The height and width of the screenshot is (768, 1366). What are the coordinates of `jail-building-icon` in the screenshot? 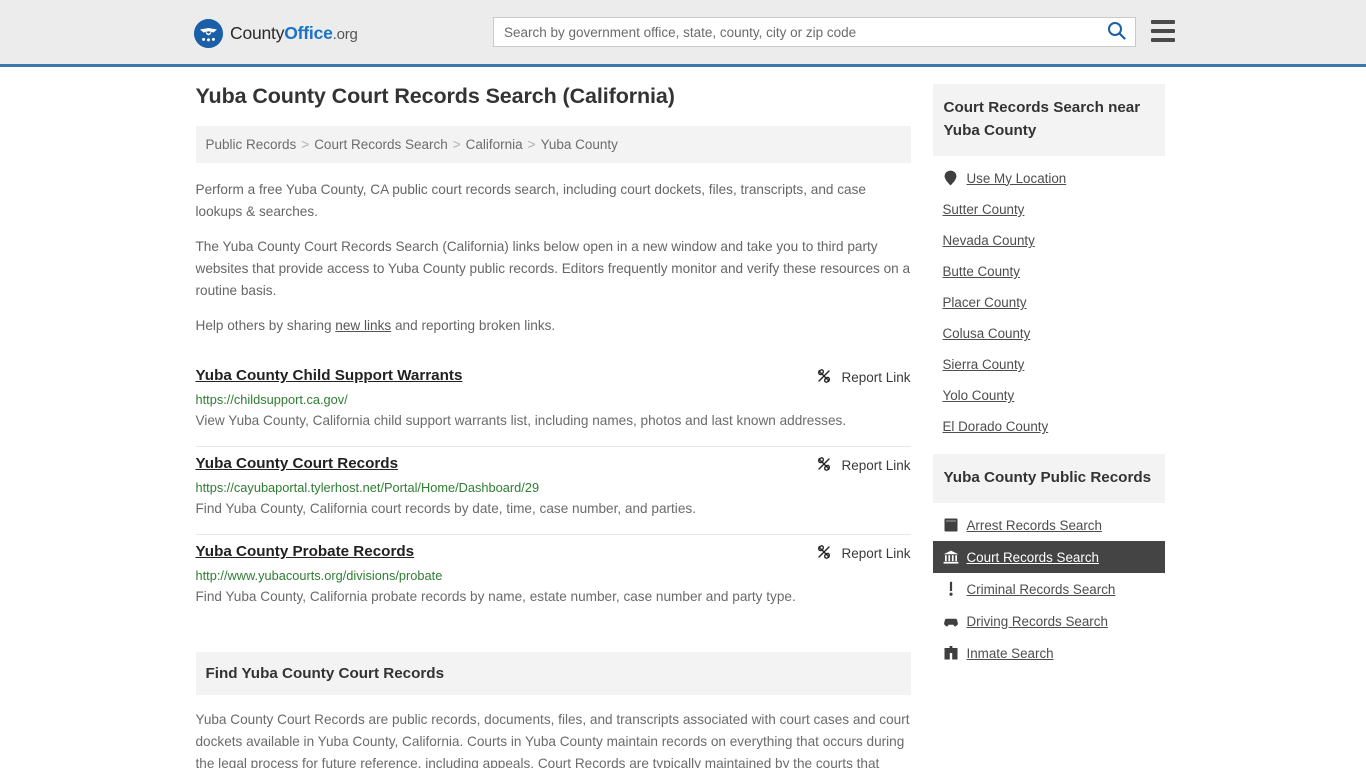 It's located at (951, 653).